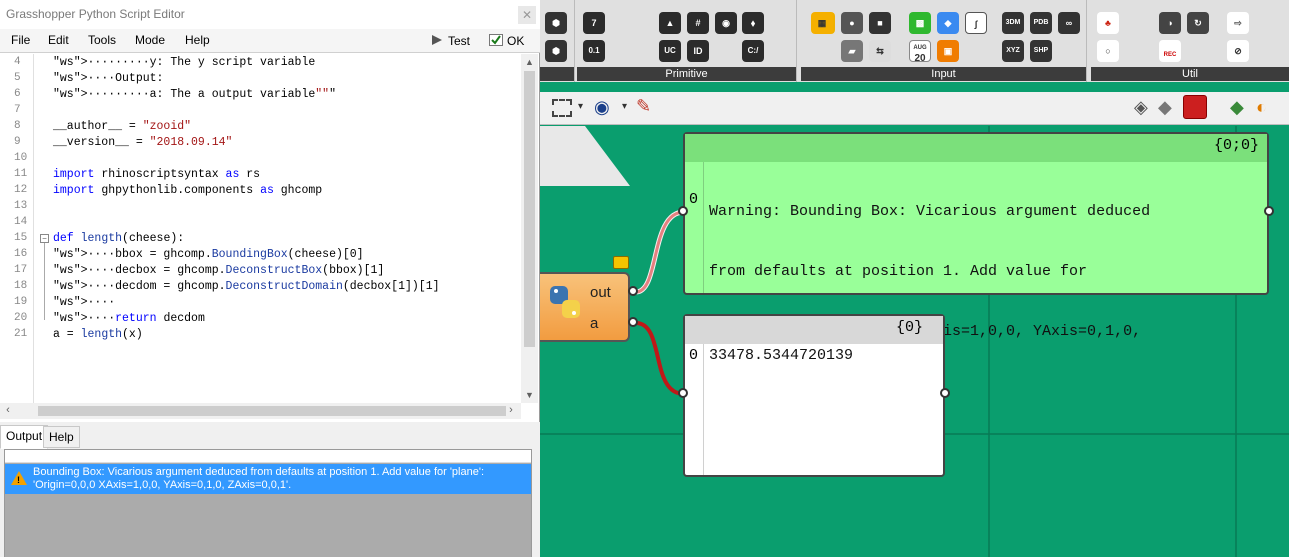 This screenshot has height=557, width=1289. Describe the element at coordinates (529, 395) in the screenshot. I see `scroll-down-icon: ▼` at that location.